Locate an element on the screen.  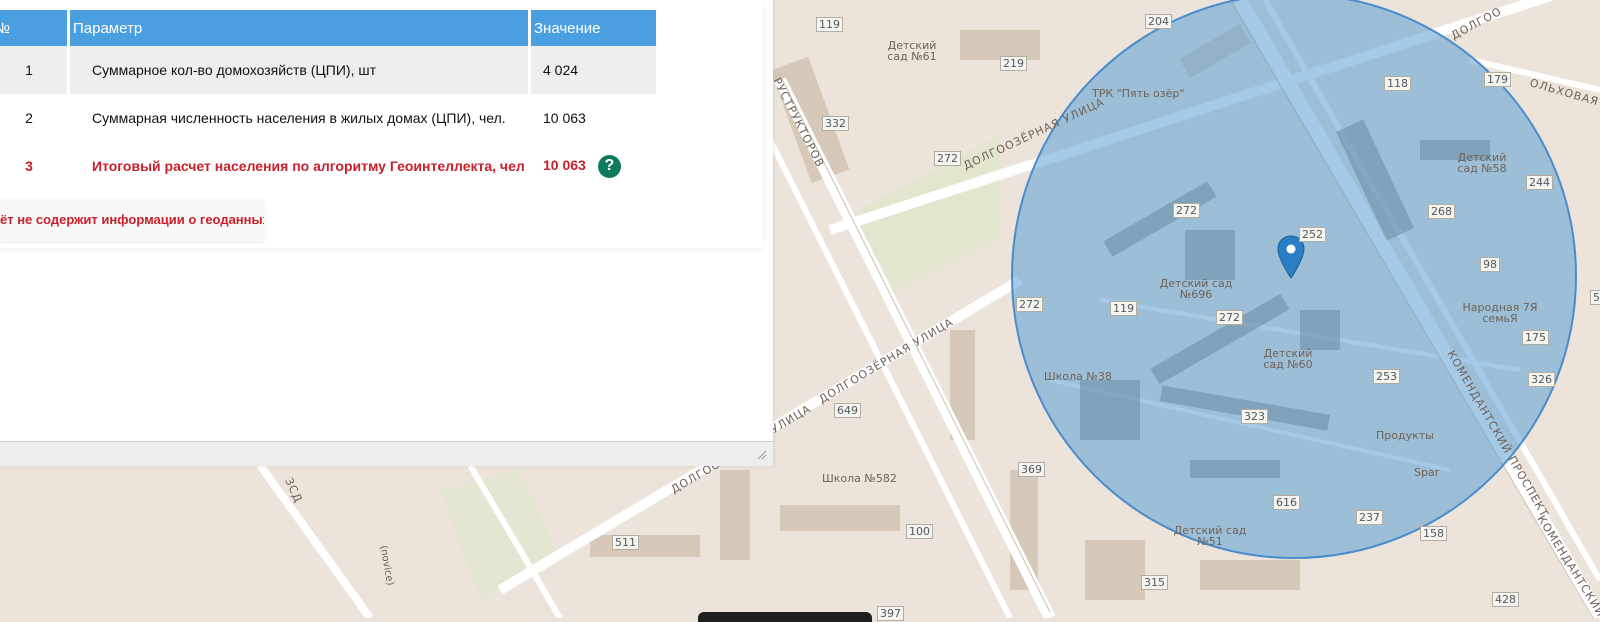
column-header-parameter: Параметр is located at coordinates (299, 28).